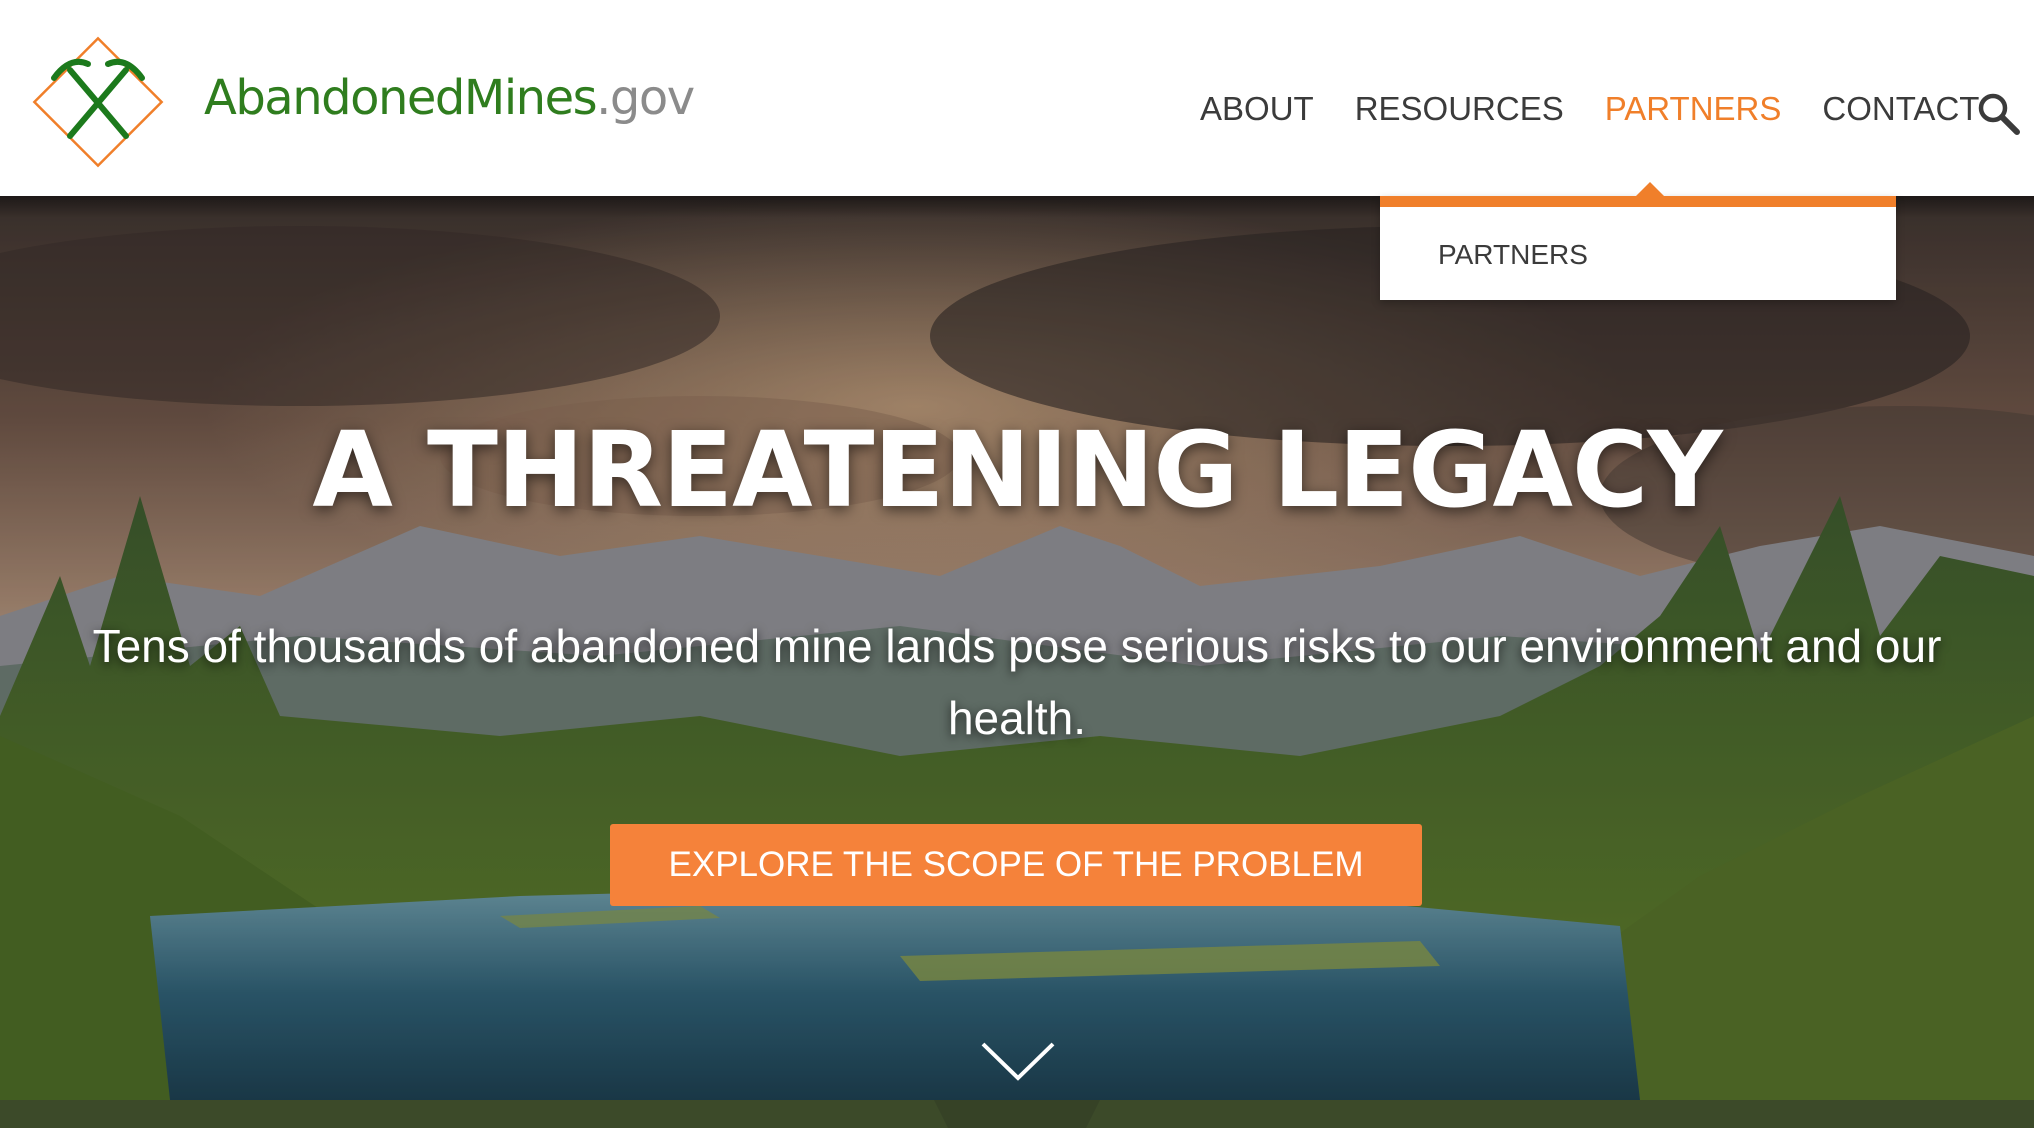 The image size is (2034, 1128). What do you see at coordinates (98, 102) in the screenshot?
I see `crossed-pickaxes-logo-icon` at bounding box center [98, 102].